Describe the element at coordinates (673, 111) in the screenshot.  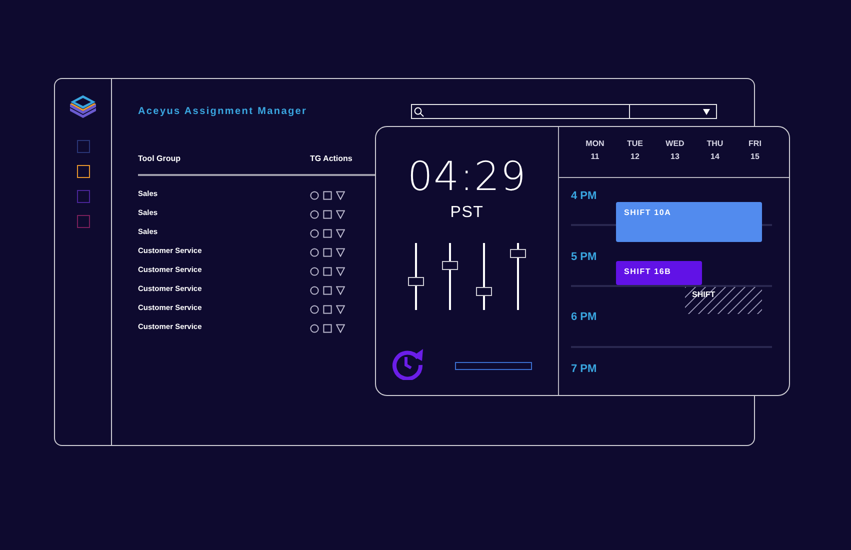
I see `dropdown` at that location.